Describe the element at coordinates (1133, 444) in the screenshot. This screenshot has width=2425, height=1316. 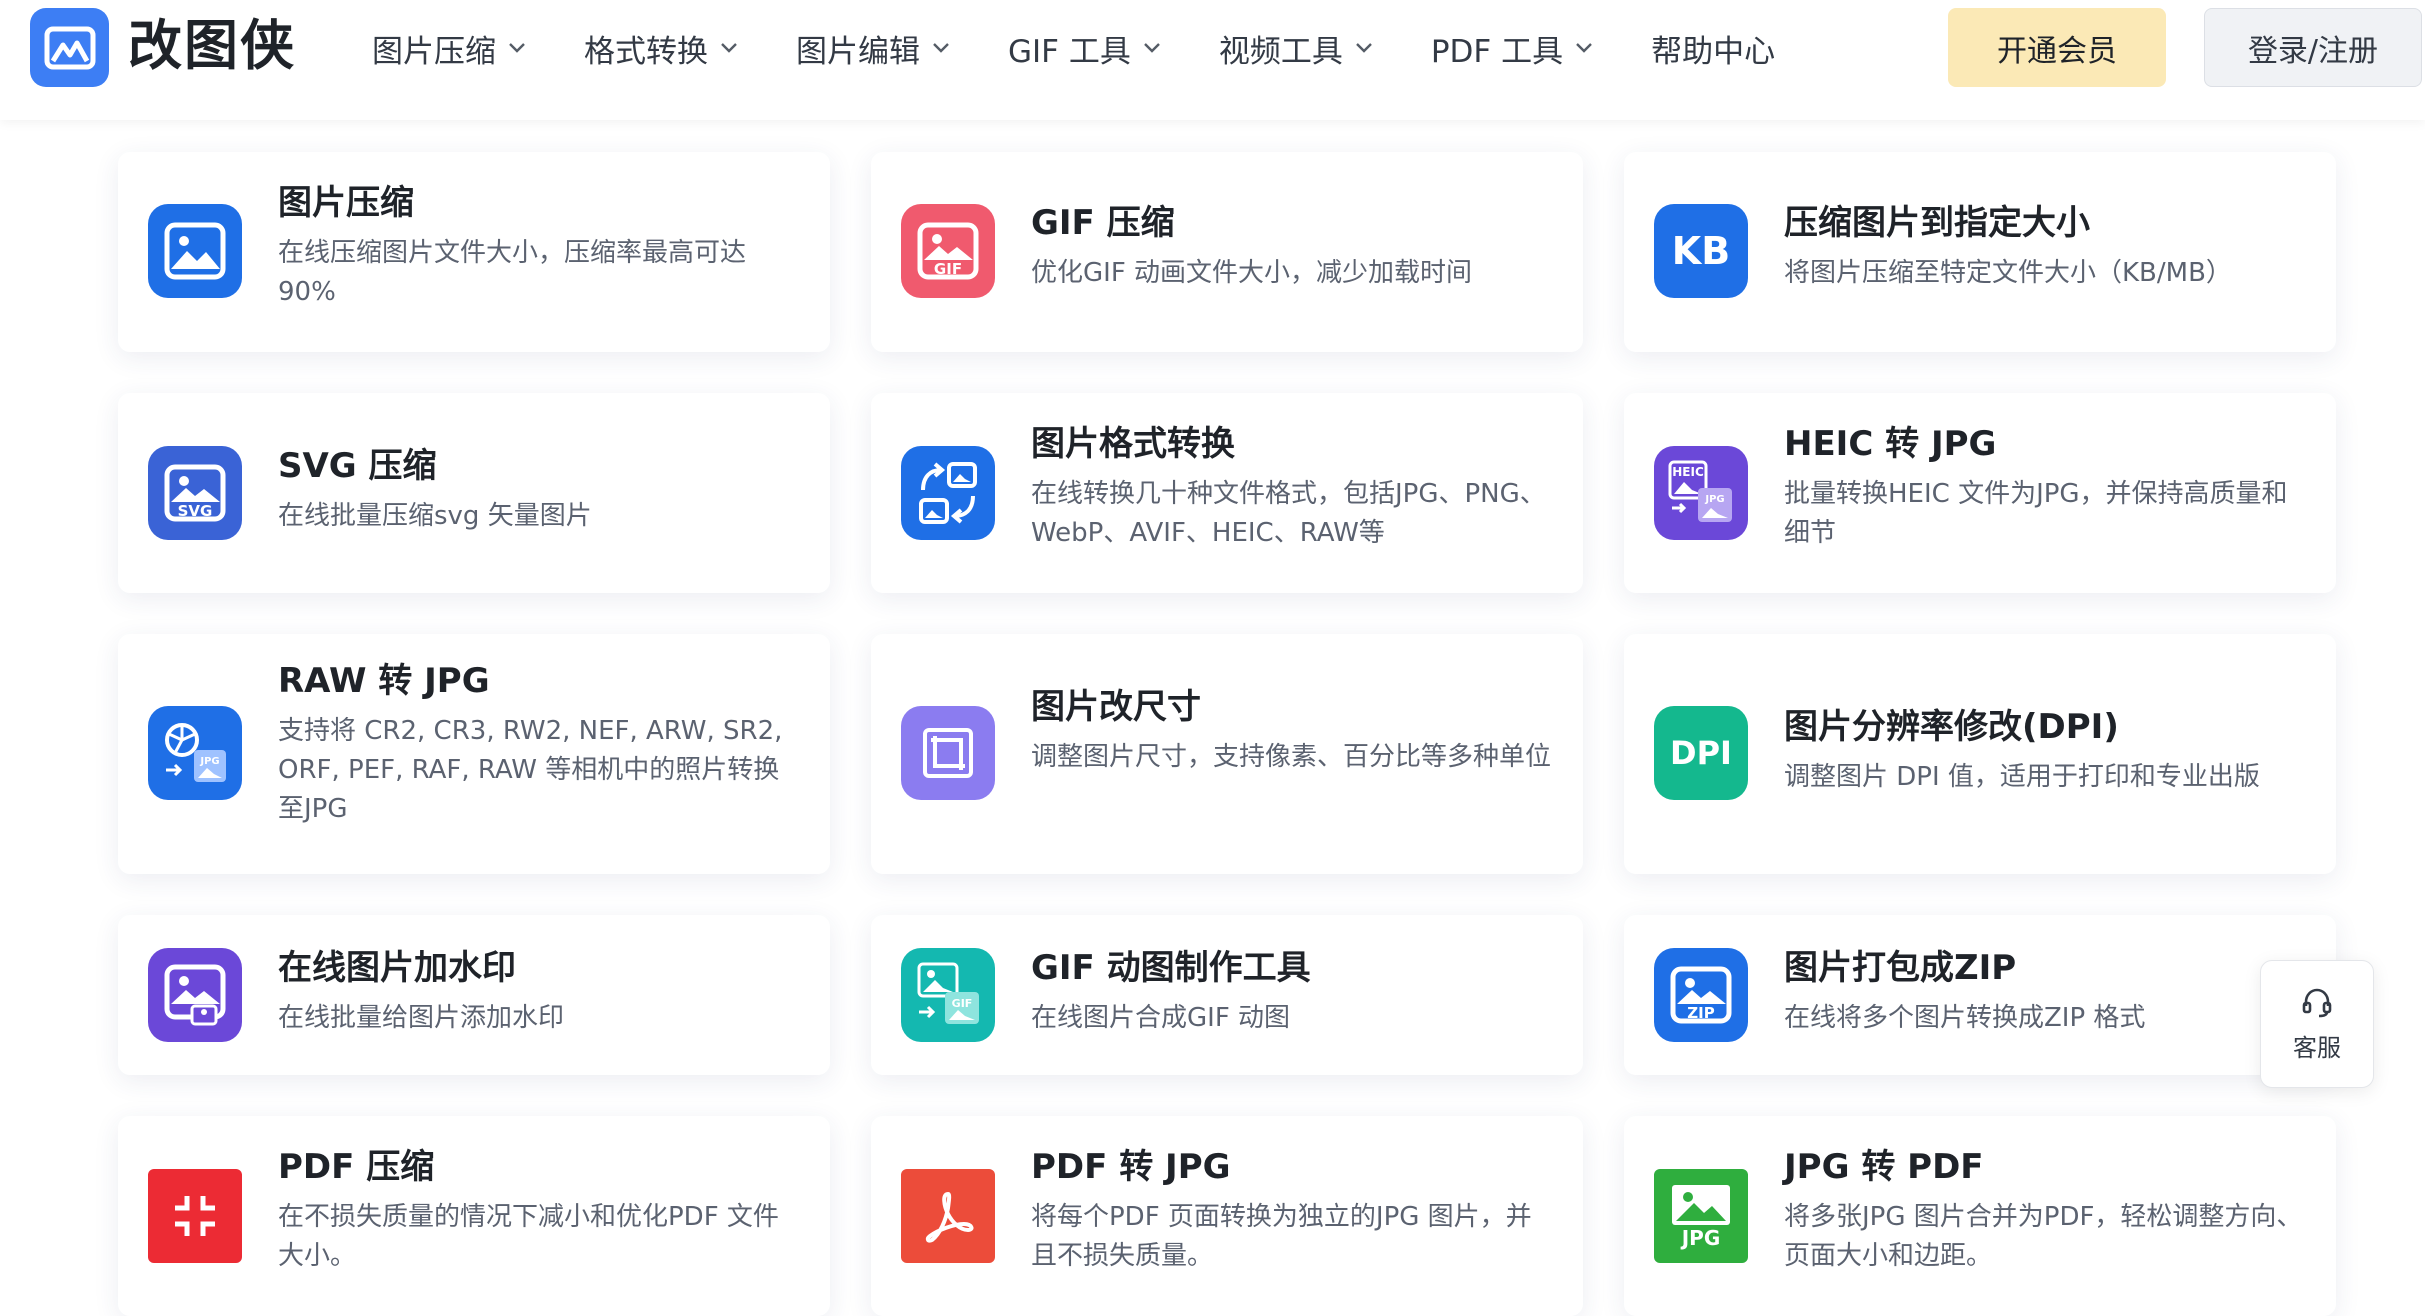
I see `card-title: 图片格式转换` at that location.